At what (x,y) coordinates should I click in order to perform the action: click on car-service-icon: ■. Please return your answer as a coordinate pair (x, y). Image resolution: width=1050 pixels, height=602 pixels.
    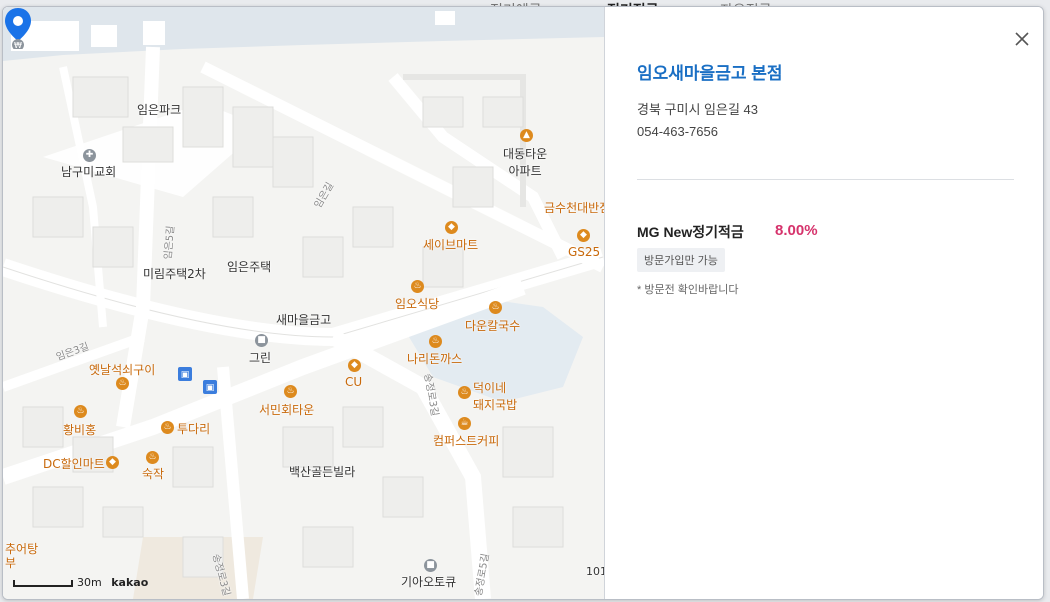
    Looking at the image, I should click on (430, 565).